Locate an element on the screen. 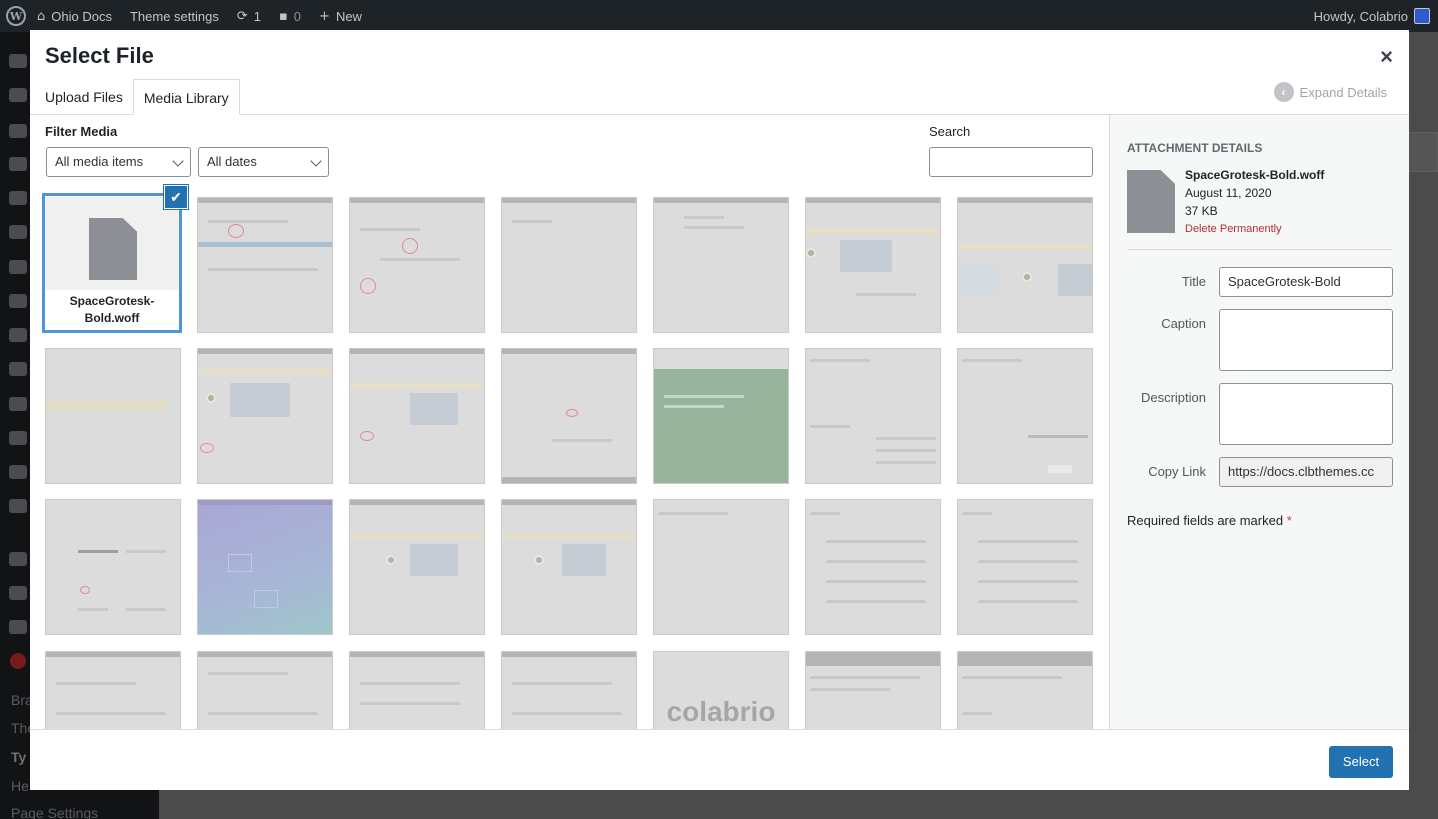  home-icon: ⌂ is located at coordinates (41, 16).